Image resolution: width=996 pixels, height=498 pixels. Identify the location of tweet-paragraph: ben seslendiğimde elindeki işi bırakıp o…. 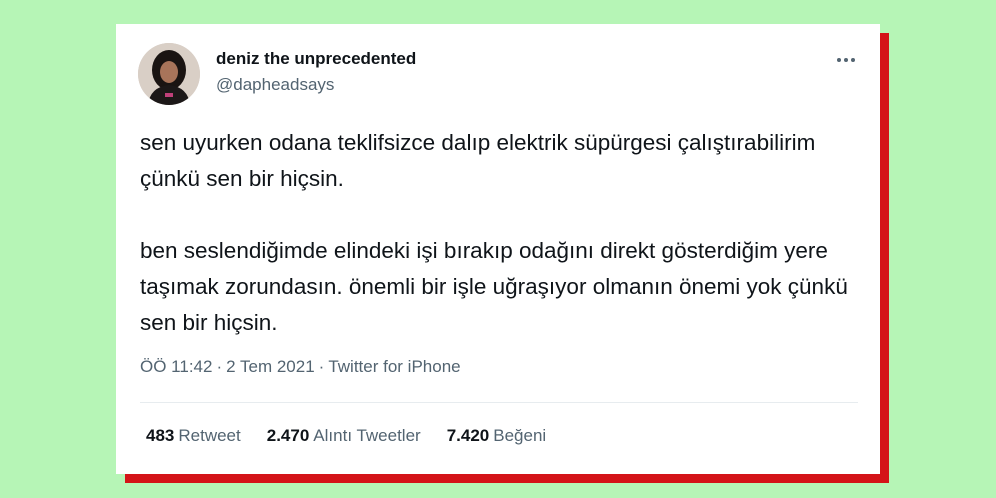
(494, 286).